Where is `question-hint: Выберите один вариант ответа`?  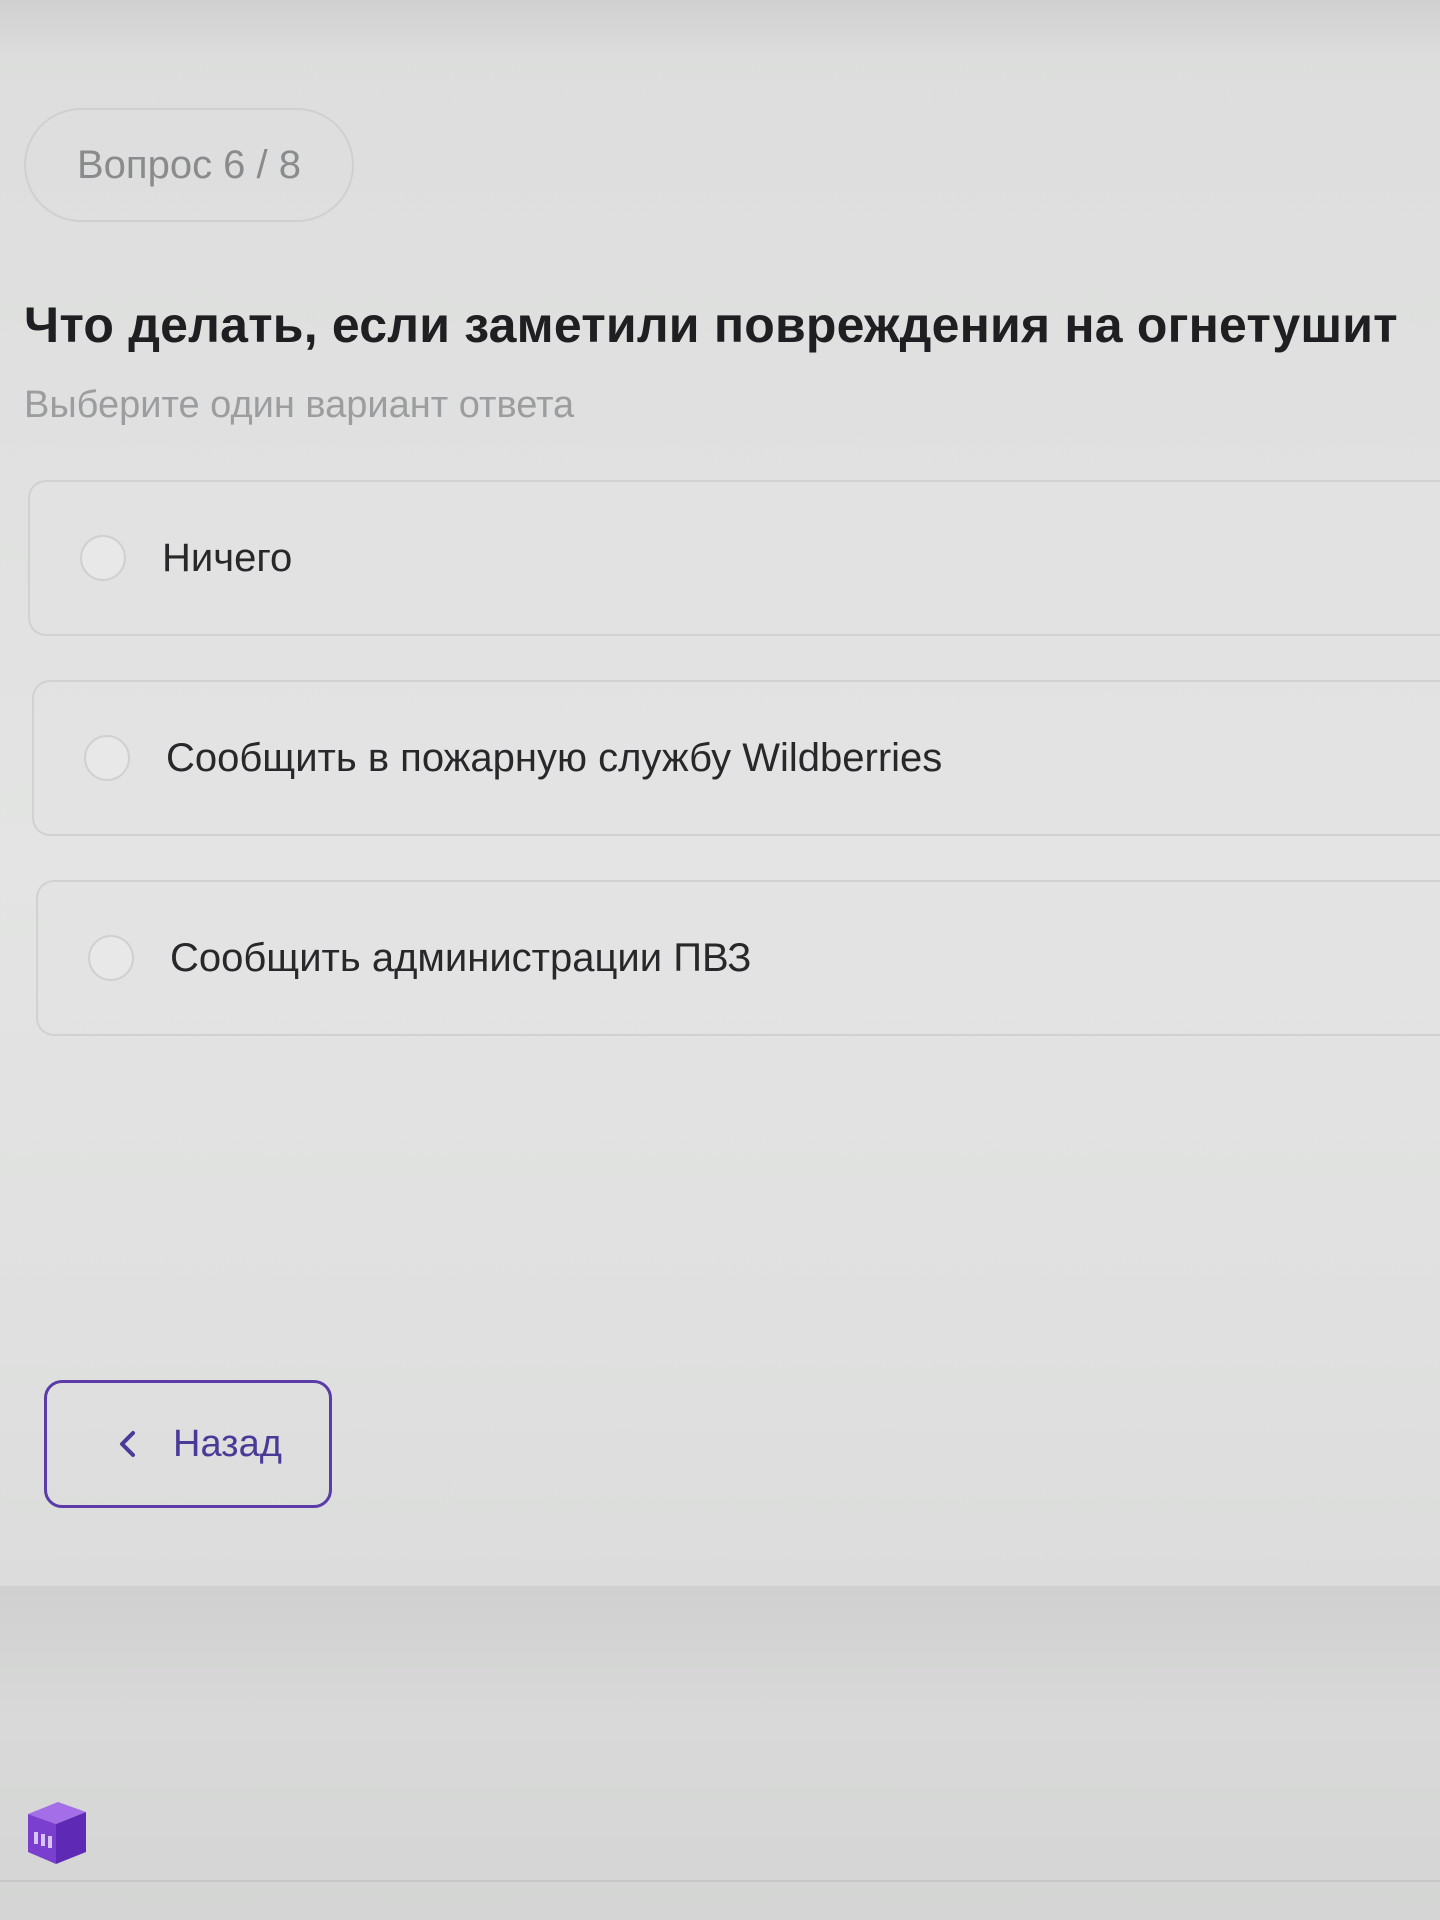
question-hint: Выберите один вариант ответа is located at coordinates (299, 405).